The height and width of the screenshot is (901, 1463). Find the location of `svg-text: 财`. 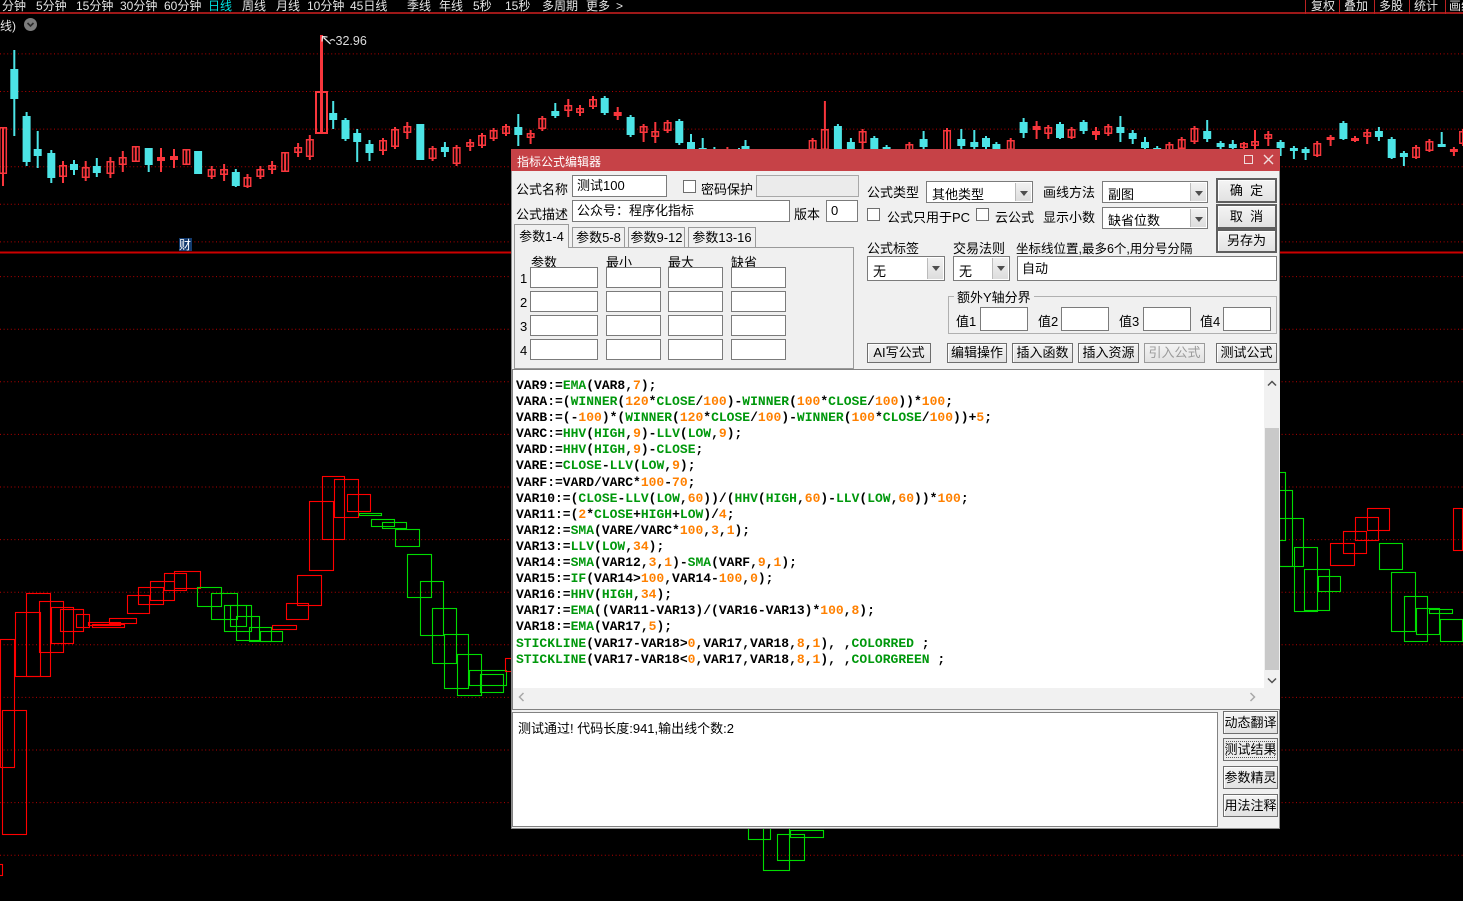

svg-text: 财 is located at coordinates (185, 245).